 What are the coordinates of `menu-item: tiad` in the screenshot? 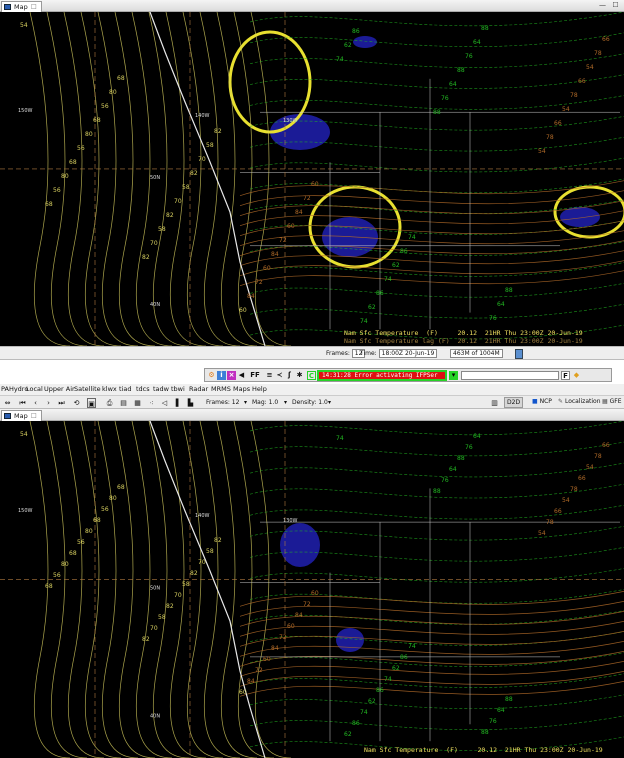 It's located at (125, 389).